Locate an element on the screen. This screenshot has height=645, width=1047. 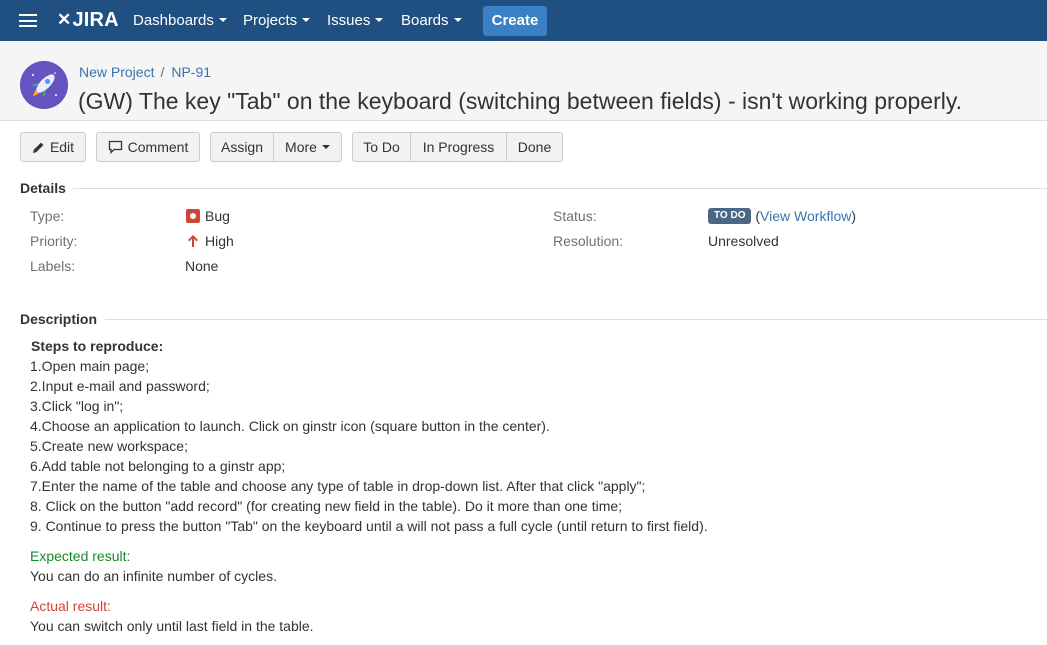
in-progress-transition-button: In Progress is located at coordinates (458, 147).